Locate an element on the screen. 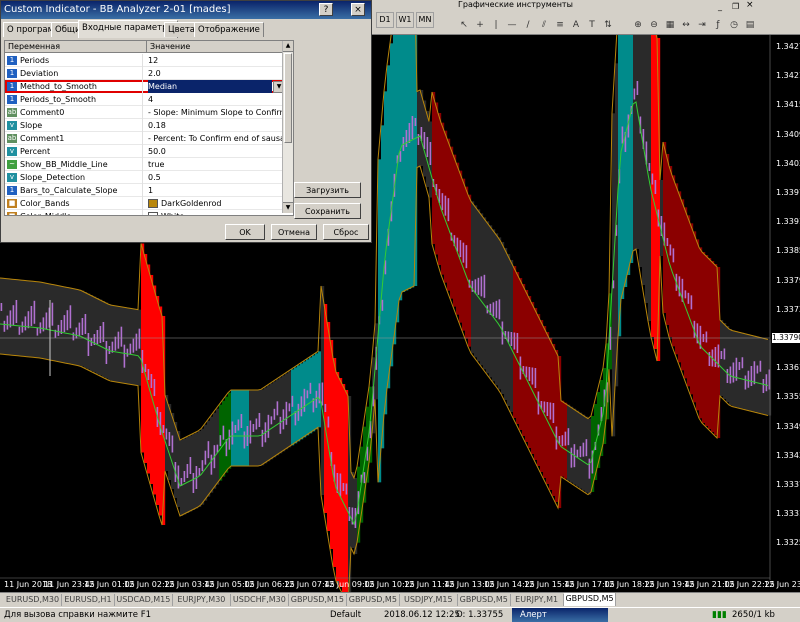 The width and height of the screenshot is (800, 622). save-button: Сохранить is located at coordinates (327, 211).